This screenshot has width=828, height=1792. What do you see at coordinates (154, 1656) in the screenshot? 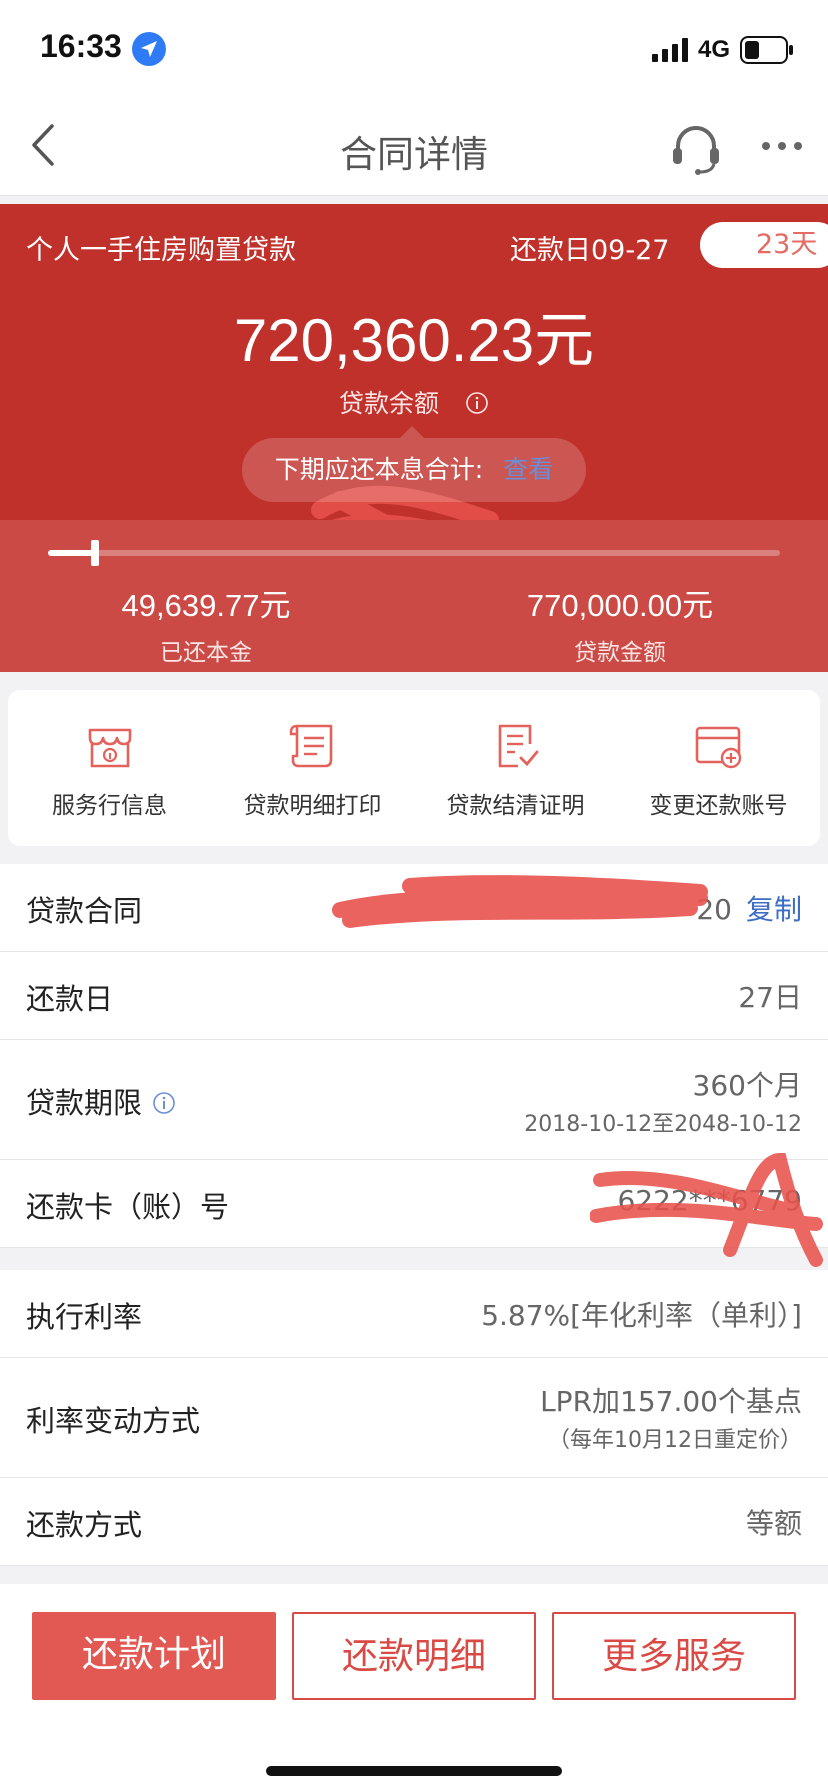
I see `repayment-plan-button: 还款计划` at bounding box center [154, 1656].